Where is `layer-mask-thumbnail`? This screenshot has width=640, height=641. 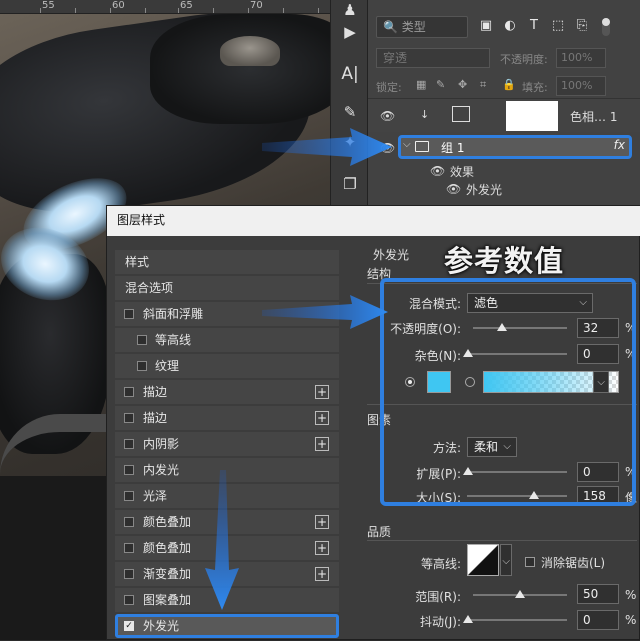 layer-mask-thumbnail is located at coordinates (532, 116).